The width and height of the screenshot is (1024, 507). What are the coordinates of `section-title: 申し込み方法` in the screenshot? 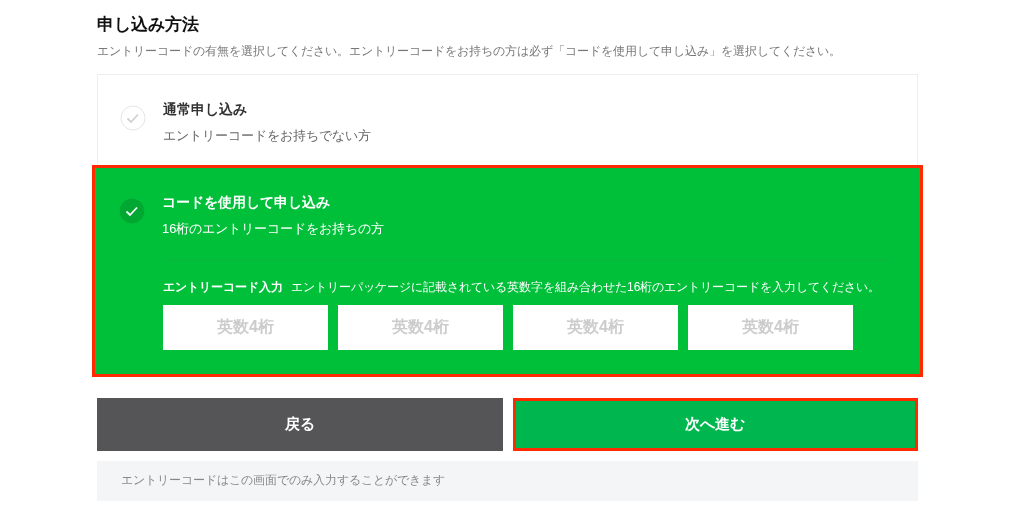 It's located at (148, 25).